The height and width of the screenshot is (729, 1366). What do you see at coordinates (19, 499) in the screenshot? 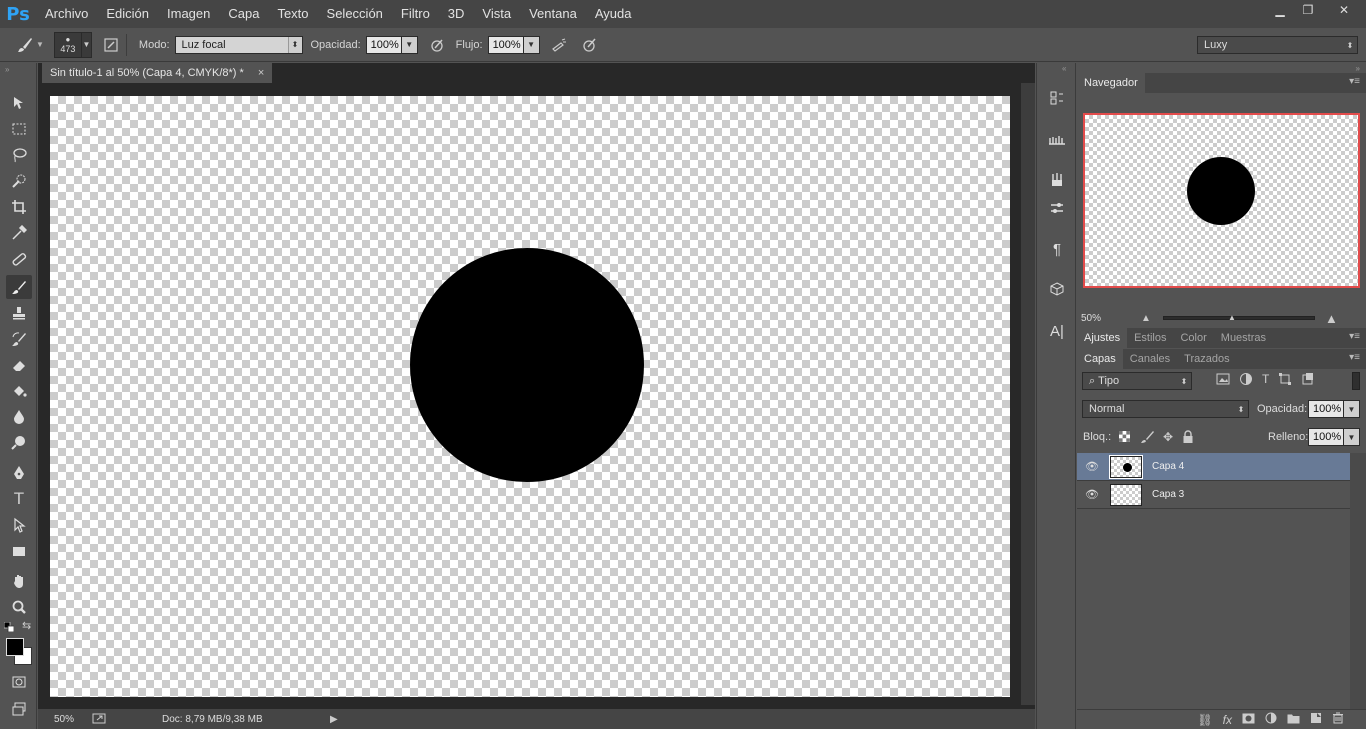
I see `type-tool-icon: T` at bounding box center [19, 499].